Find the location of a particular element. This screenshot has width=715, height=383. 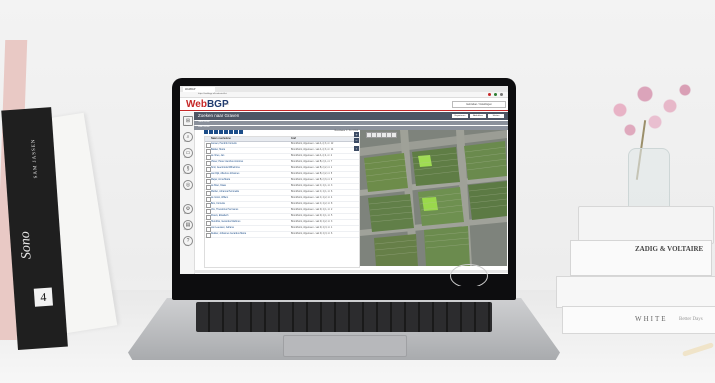

column-header-name: Naam overledene is located at coordinates (221, 139).